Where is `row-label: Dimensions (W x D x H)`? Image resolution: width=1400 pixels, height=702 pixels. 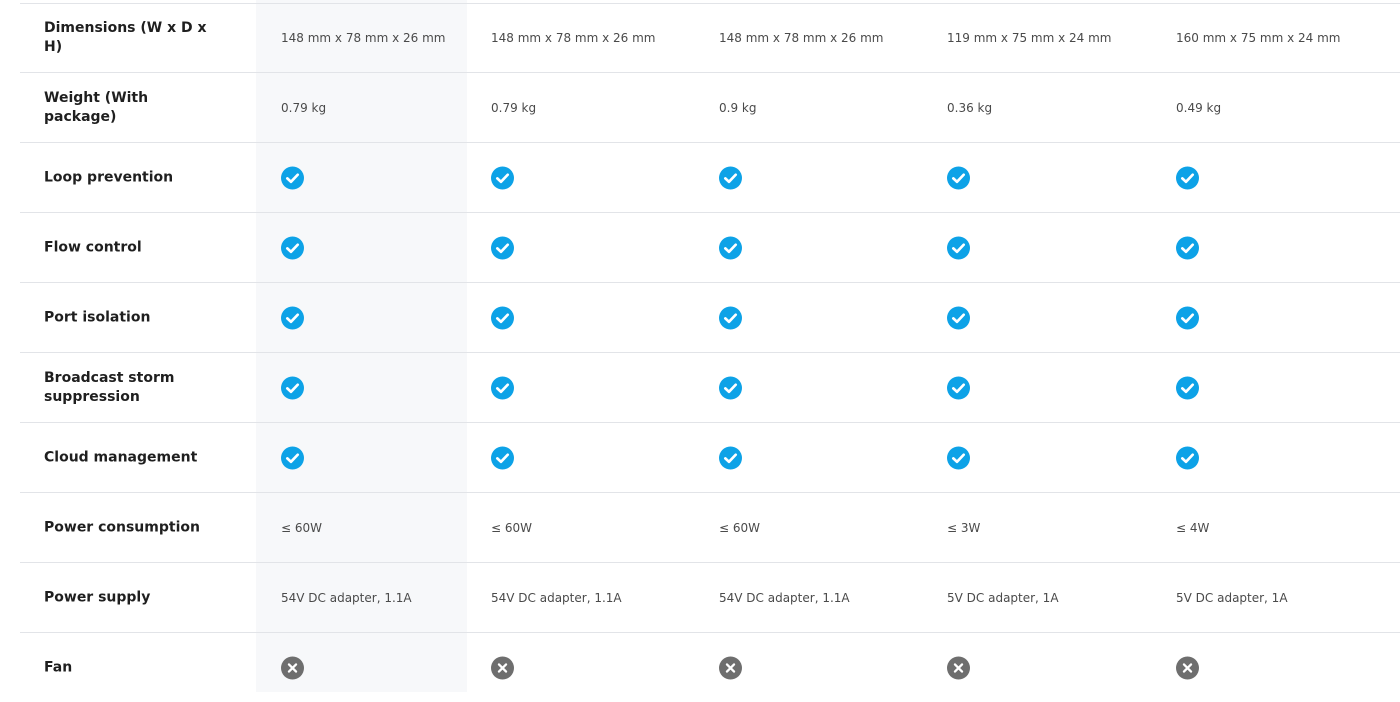 row-label: Dimensions (W x D x H) is located at coordinates (125, 37).